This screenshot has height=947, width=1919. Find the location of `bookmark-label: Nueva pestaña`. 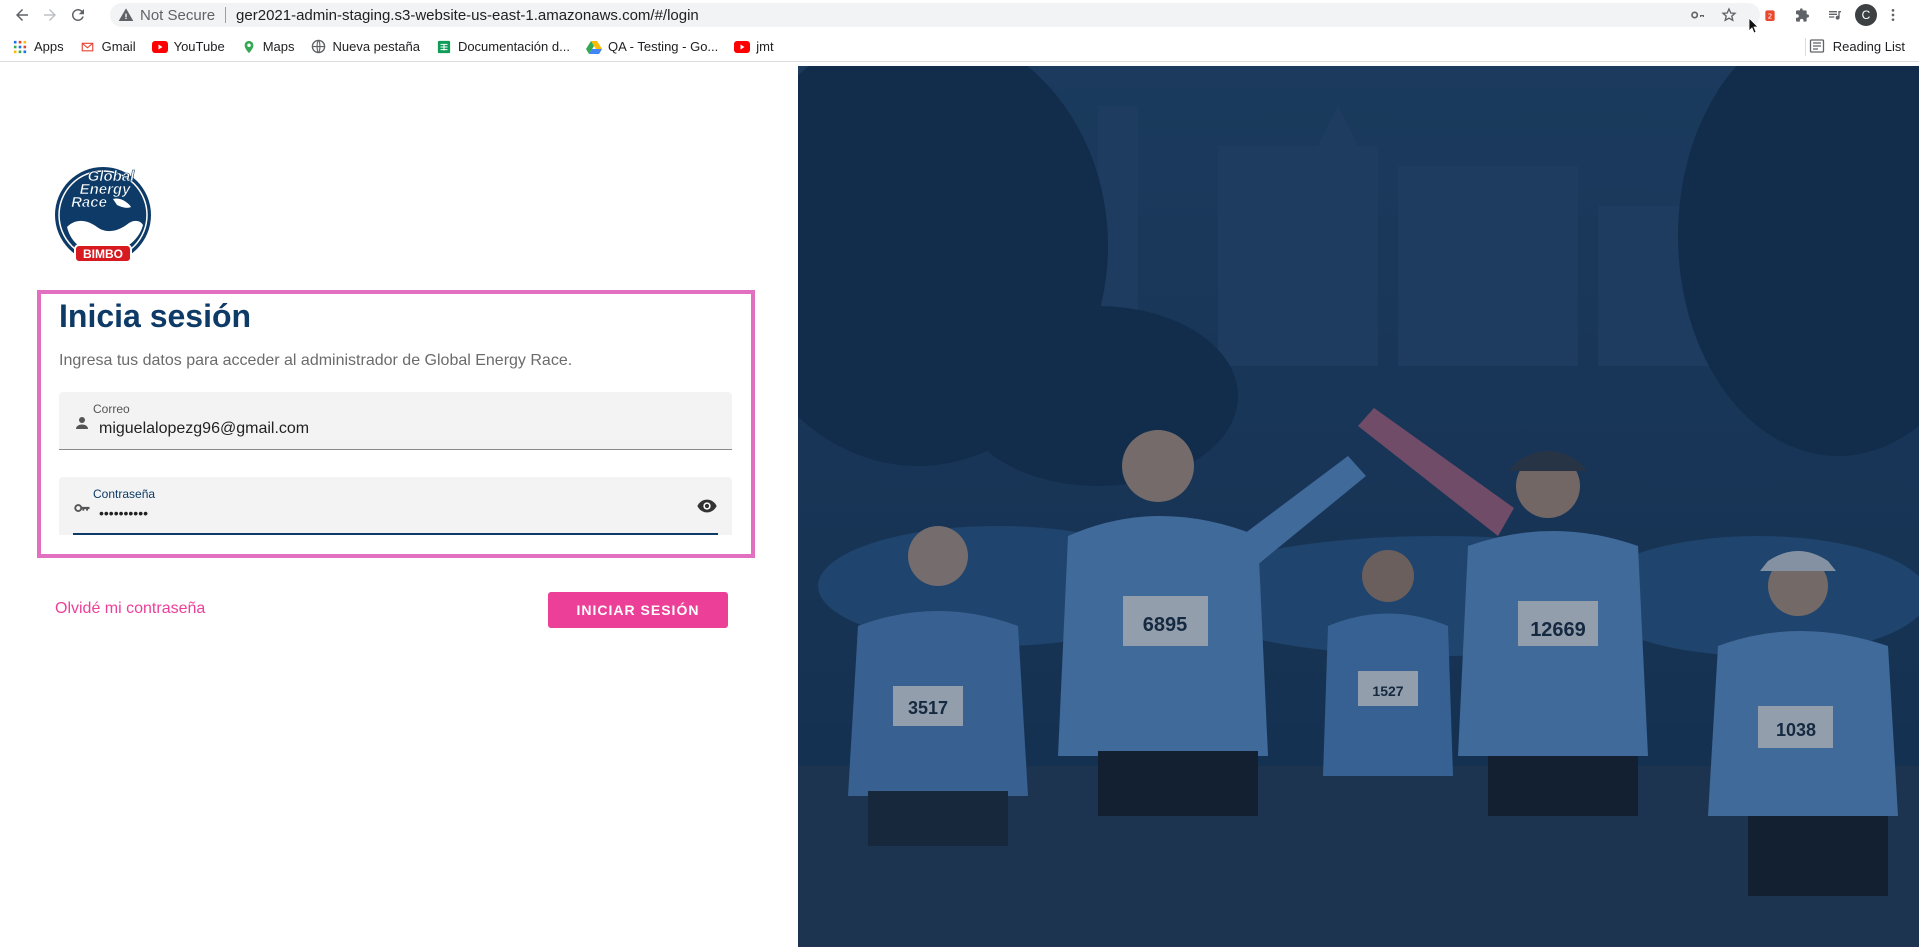

bookmark-label: Nueva pestaña is located at coordinates (376, 46).